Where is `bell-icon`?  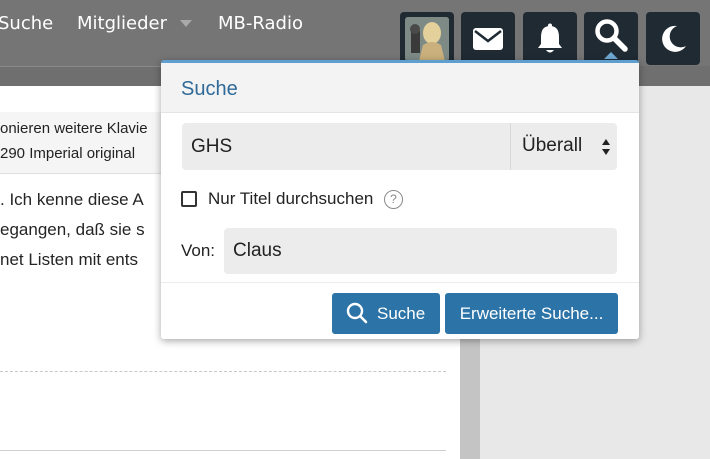
bell-icon is located at coordinates (550, 37).